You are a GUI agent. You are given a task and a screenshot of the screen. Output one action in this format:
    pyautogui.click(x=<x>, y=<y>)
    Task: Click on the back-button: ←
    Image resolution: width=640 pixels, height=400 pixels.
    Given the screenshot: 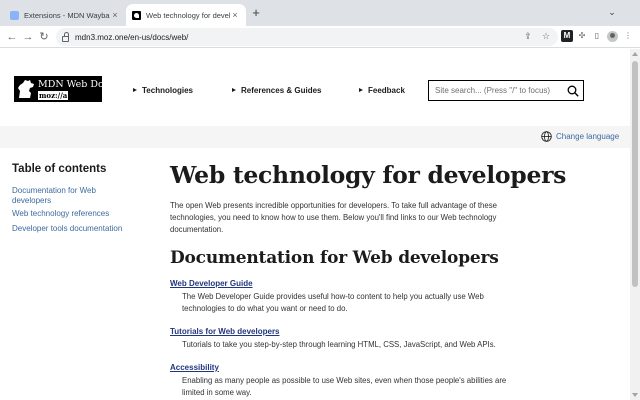 What is the action you would take?
    pyautogui.click(x=12, y=37)
    